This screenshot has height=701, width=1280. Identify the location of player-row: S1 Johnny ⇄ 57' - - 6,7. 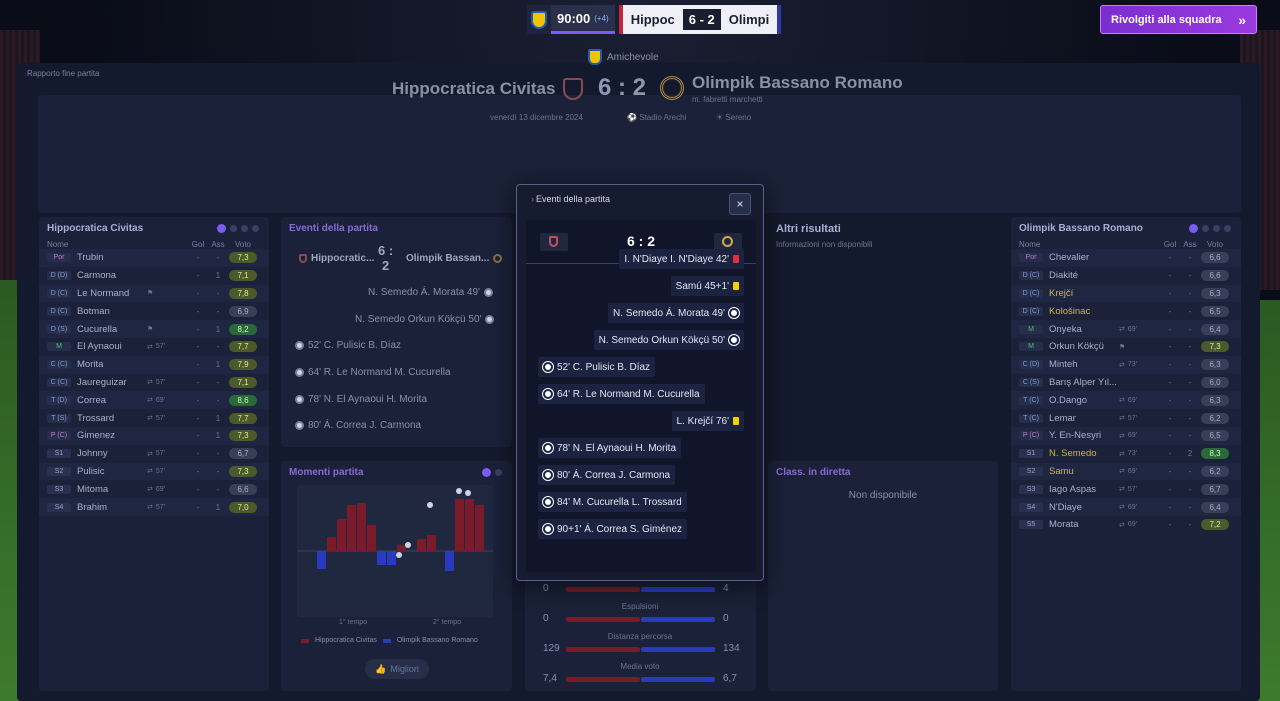
(154, 454).